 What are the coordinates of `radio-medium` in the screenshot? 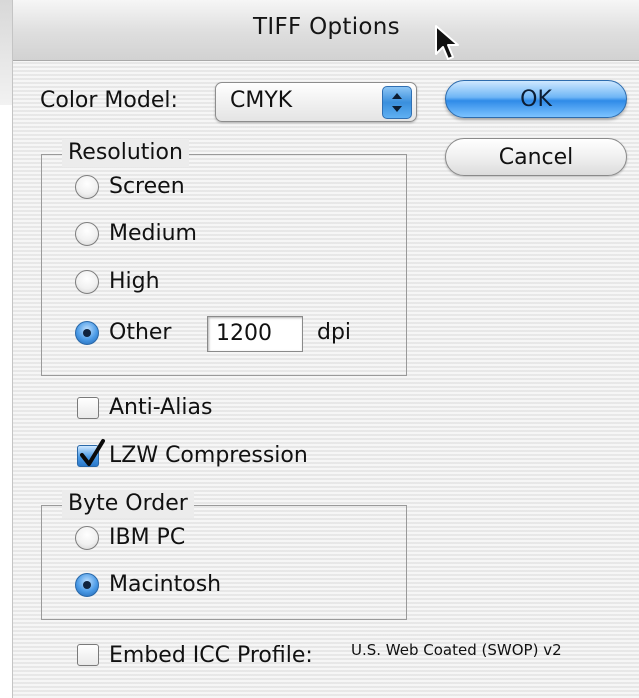 It's located at (87, 234).